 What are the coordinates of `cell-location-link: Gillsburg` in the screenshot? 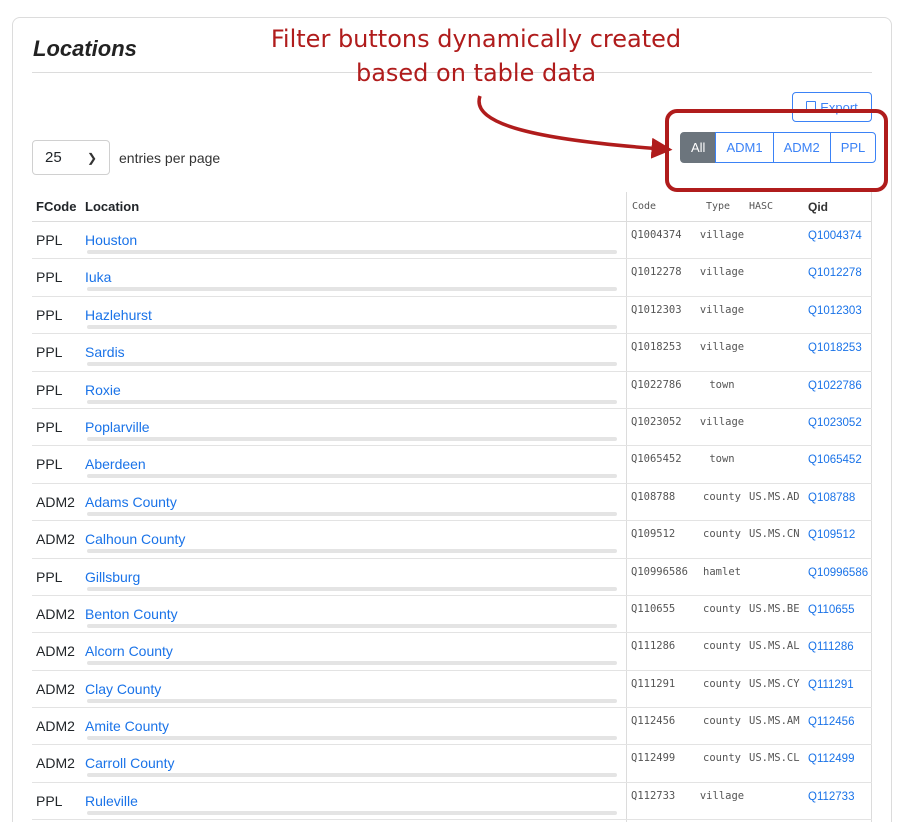 It's located at (112, 577).